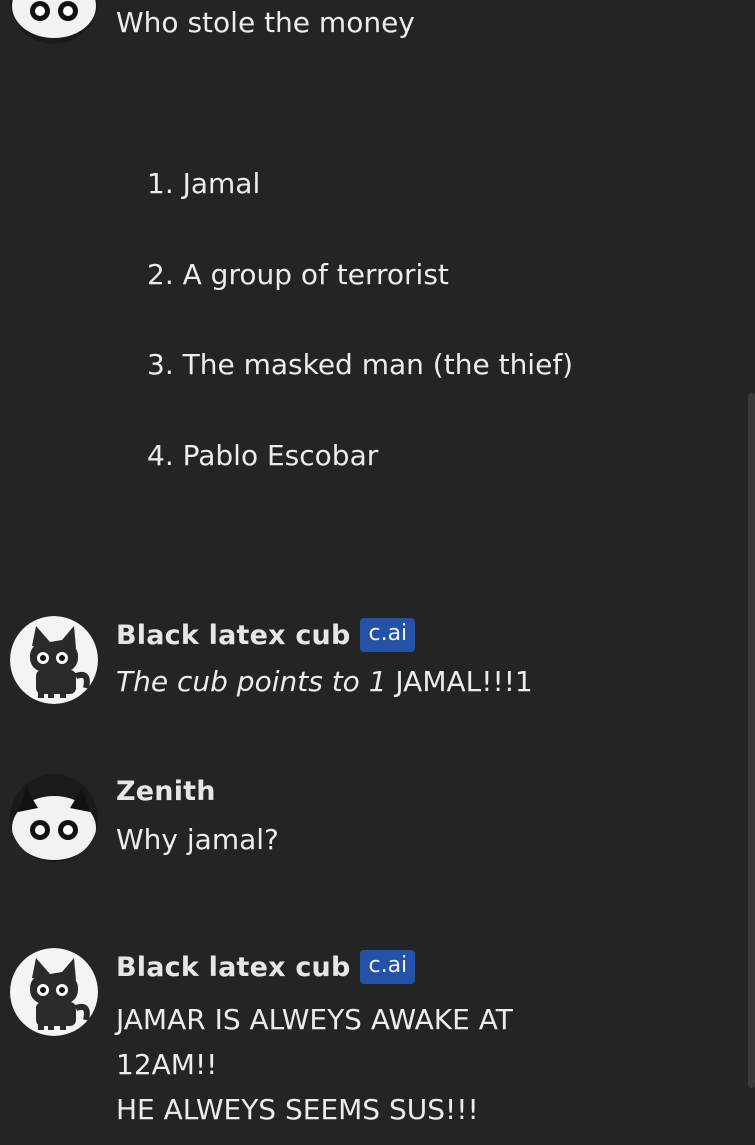  Describe the element at coordinates (751, 740) in the screenshot. I see `scrollbar-thumb` at that location.